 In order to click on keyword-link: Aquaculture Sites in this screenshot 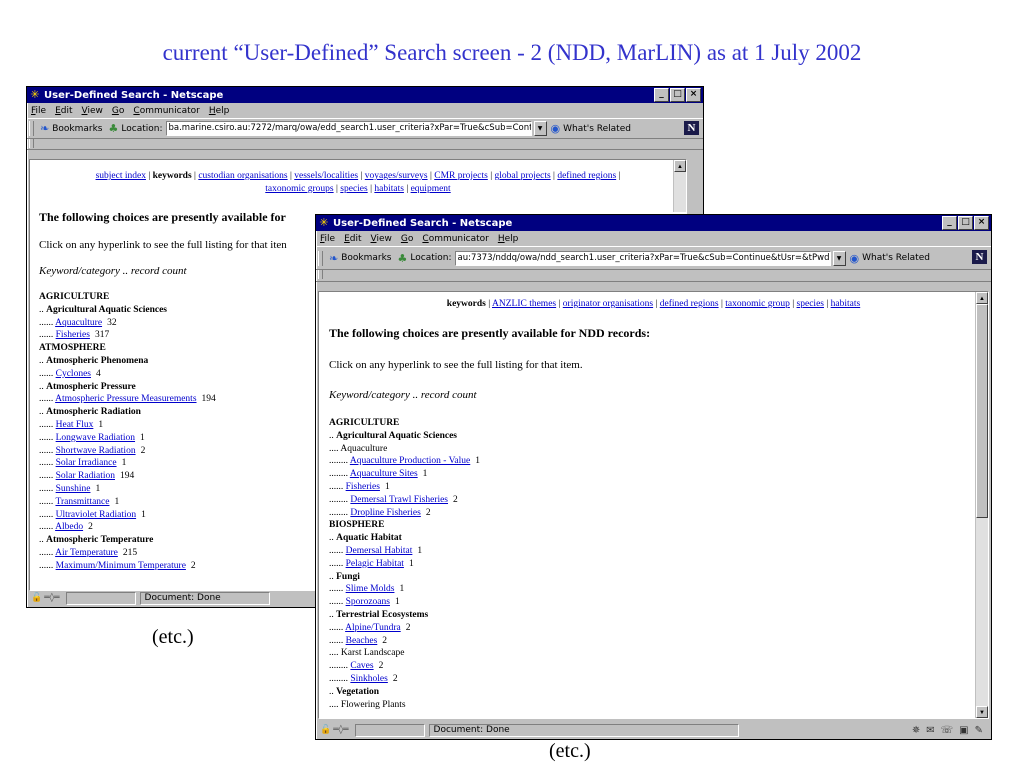, I will do `click(384, 474)`.